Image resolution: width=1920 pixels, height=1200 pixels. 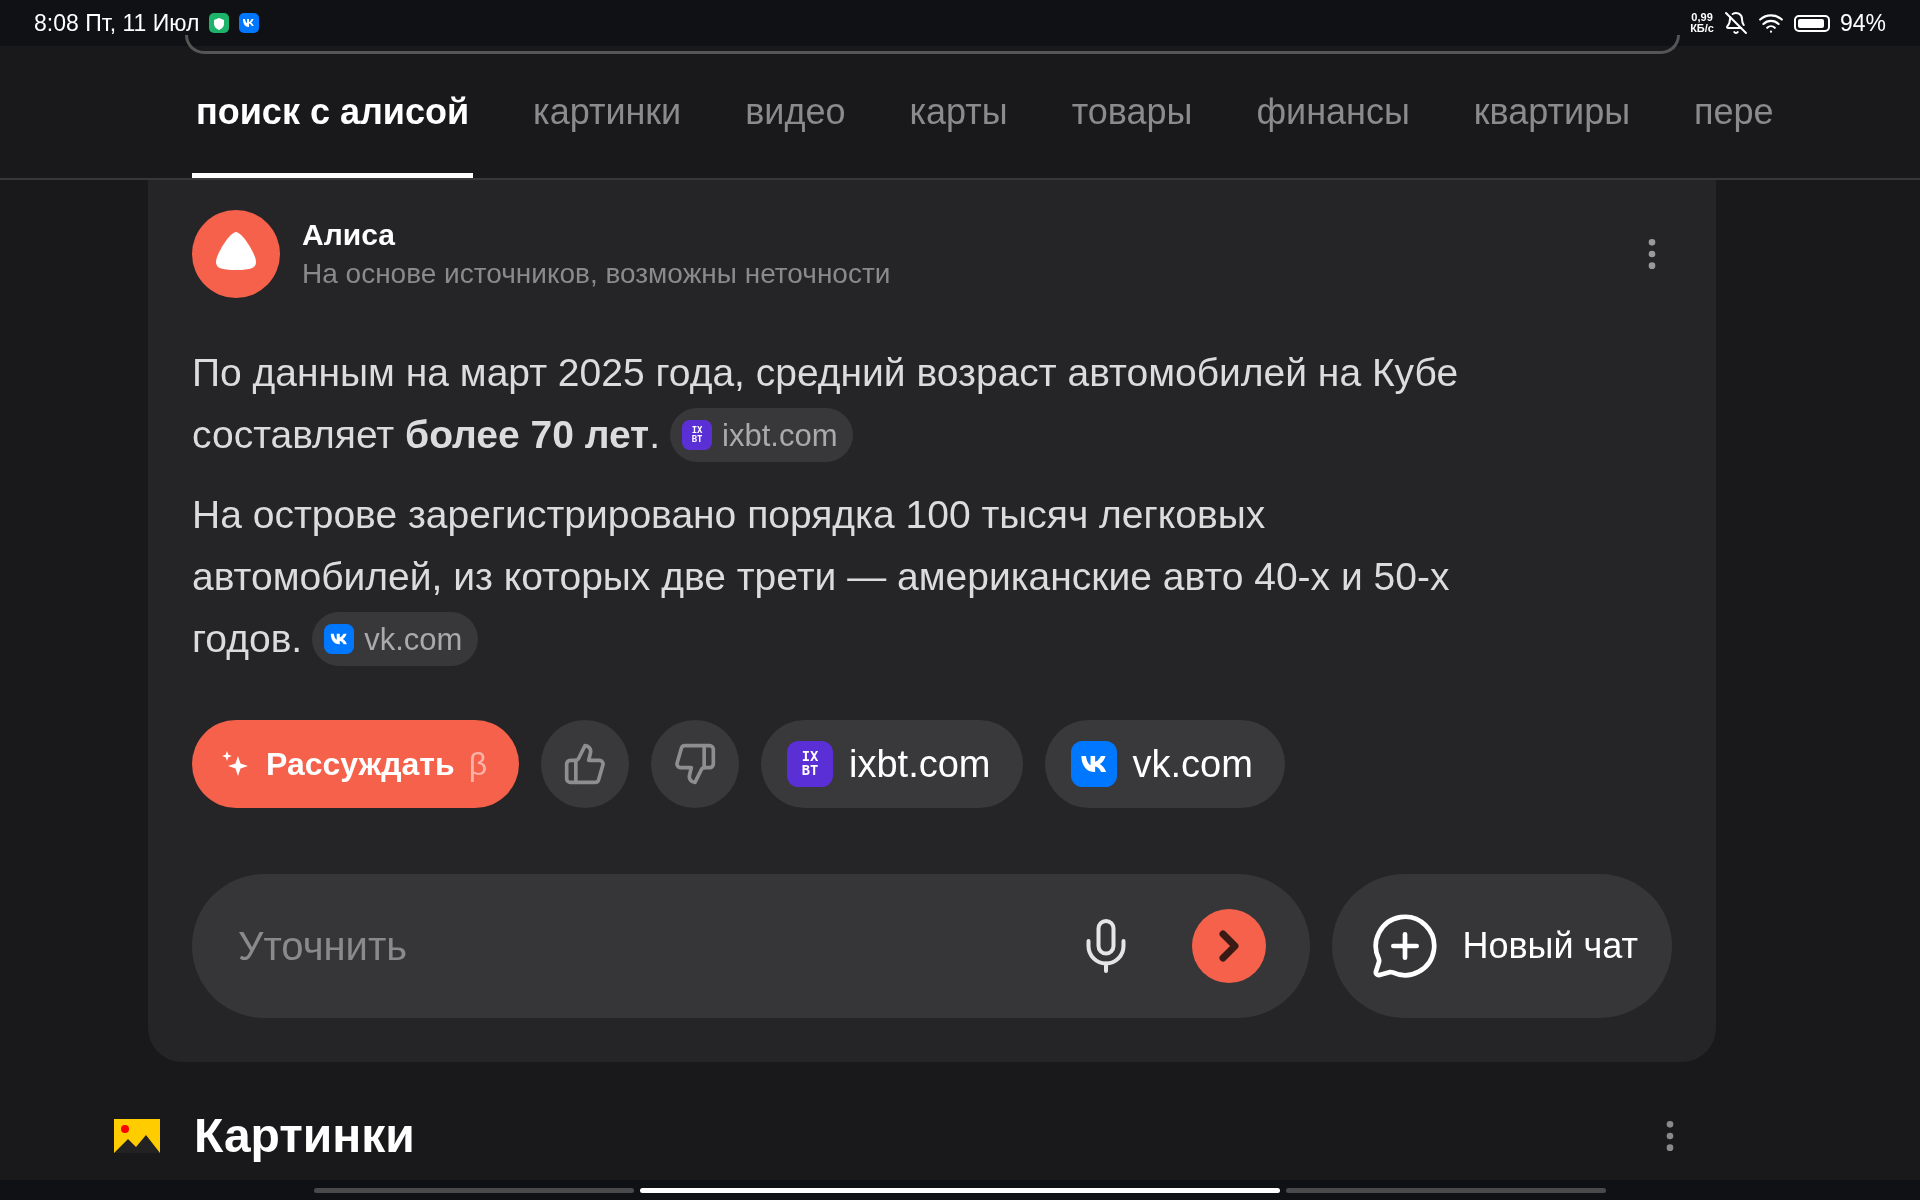 I want to click on search-tab: видео, so click(x=795, y=112).